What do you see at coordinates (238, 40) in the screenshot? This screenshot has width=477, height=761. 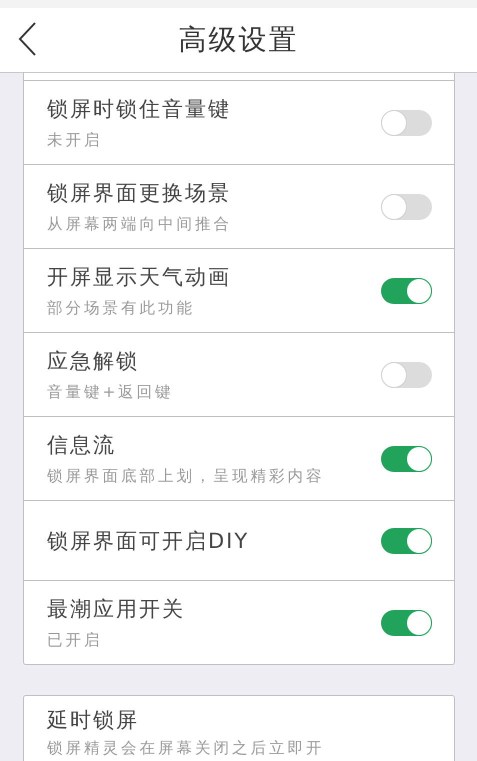 I see `page-title: 高级设置` at bounding box center [238, 40].